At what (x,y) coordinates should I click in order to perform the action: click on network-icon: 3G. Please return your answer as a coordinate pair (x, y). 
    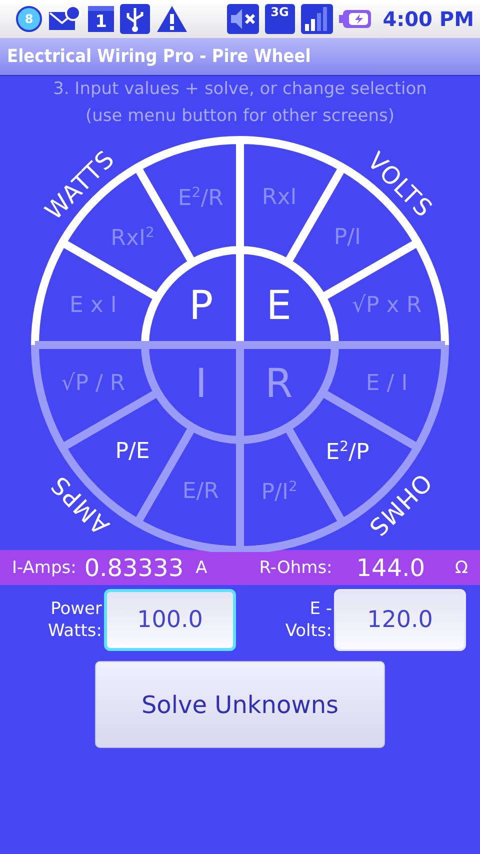
    Looking at the image, I should click on (279, 19).